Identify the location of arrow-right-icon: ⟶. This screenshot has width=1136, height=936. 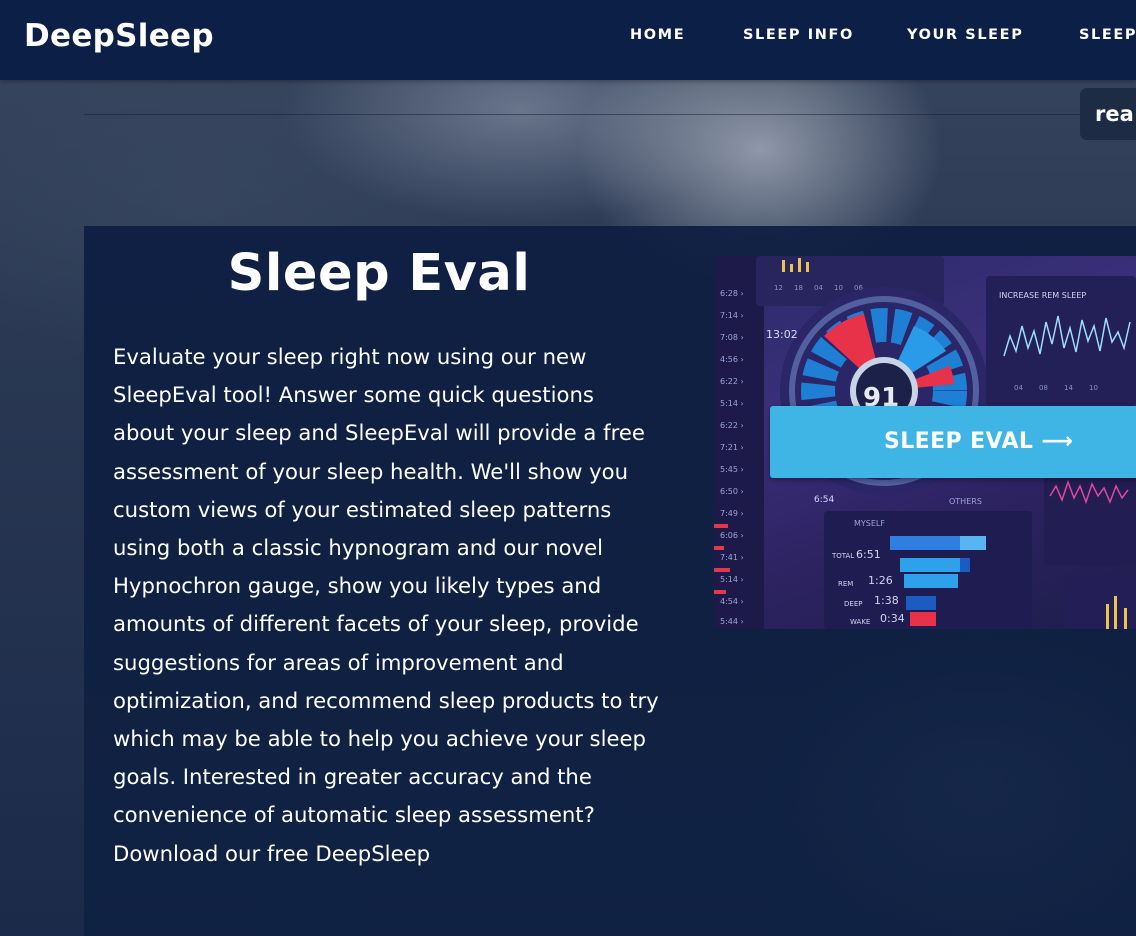
(1057, 441).